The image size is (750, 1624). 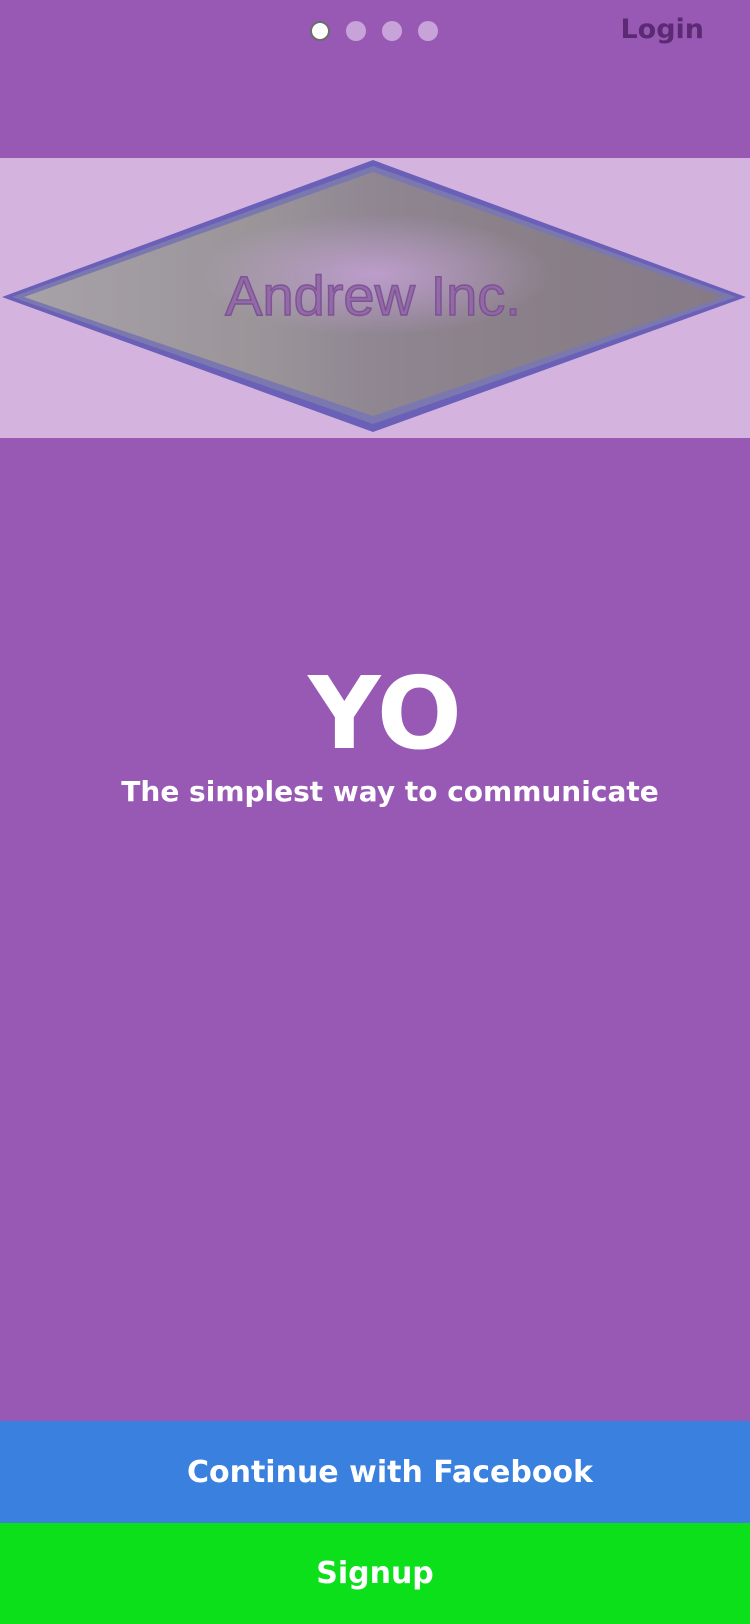 What do you see at coordinates (662, 29) in the screenshot?
I see `login-button: Login` at bounding box center [662, 29].